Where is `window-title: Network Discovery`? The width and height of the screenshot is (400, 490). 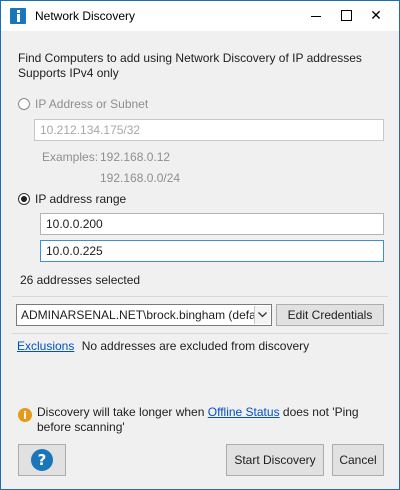 window-title: Network Discovery is located at coordinates (85, 16).